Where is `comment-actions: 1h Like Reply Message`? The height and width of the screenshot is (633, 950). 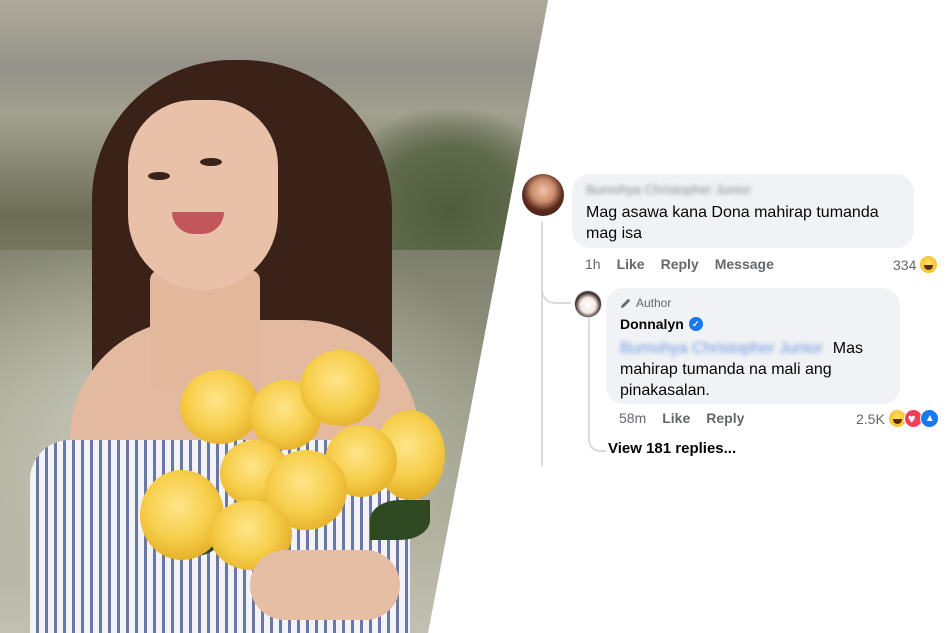
comment-actions: 1h Like Reply Message is located at coordinates (687, 264).